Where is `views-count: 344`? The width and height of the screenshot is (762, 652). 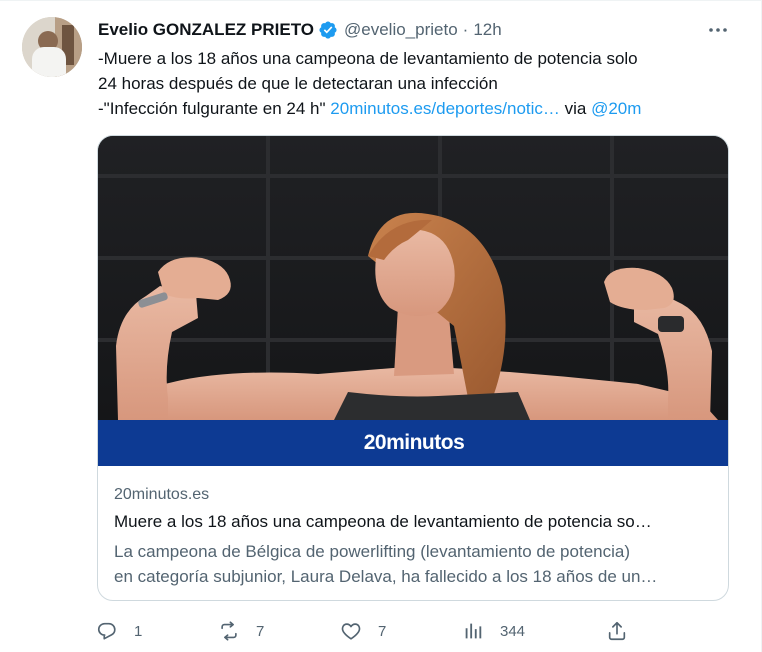 views-count: 344 is located at coordinates (513, 631).